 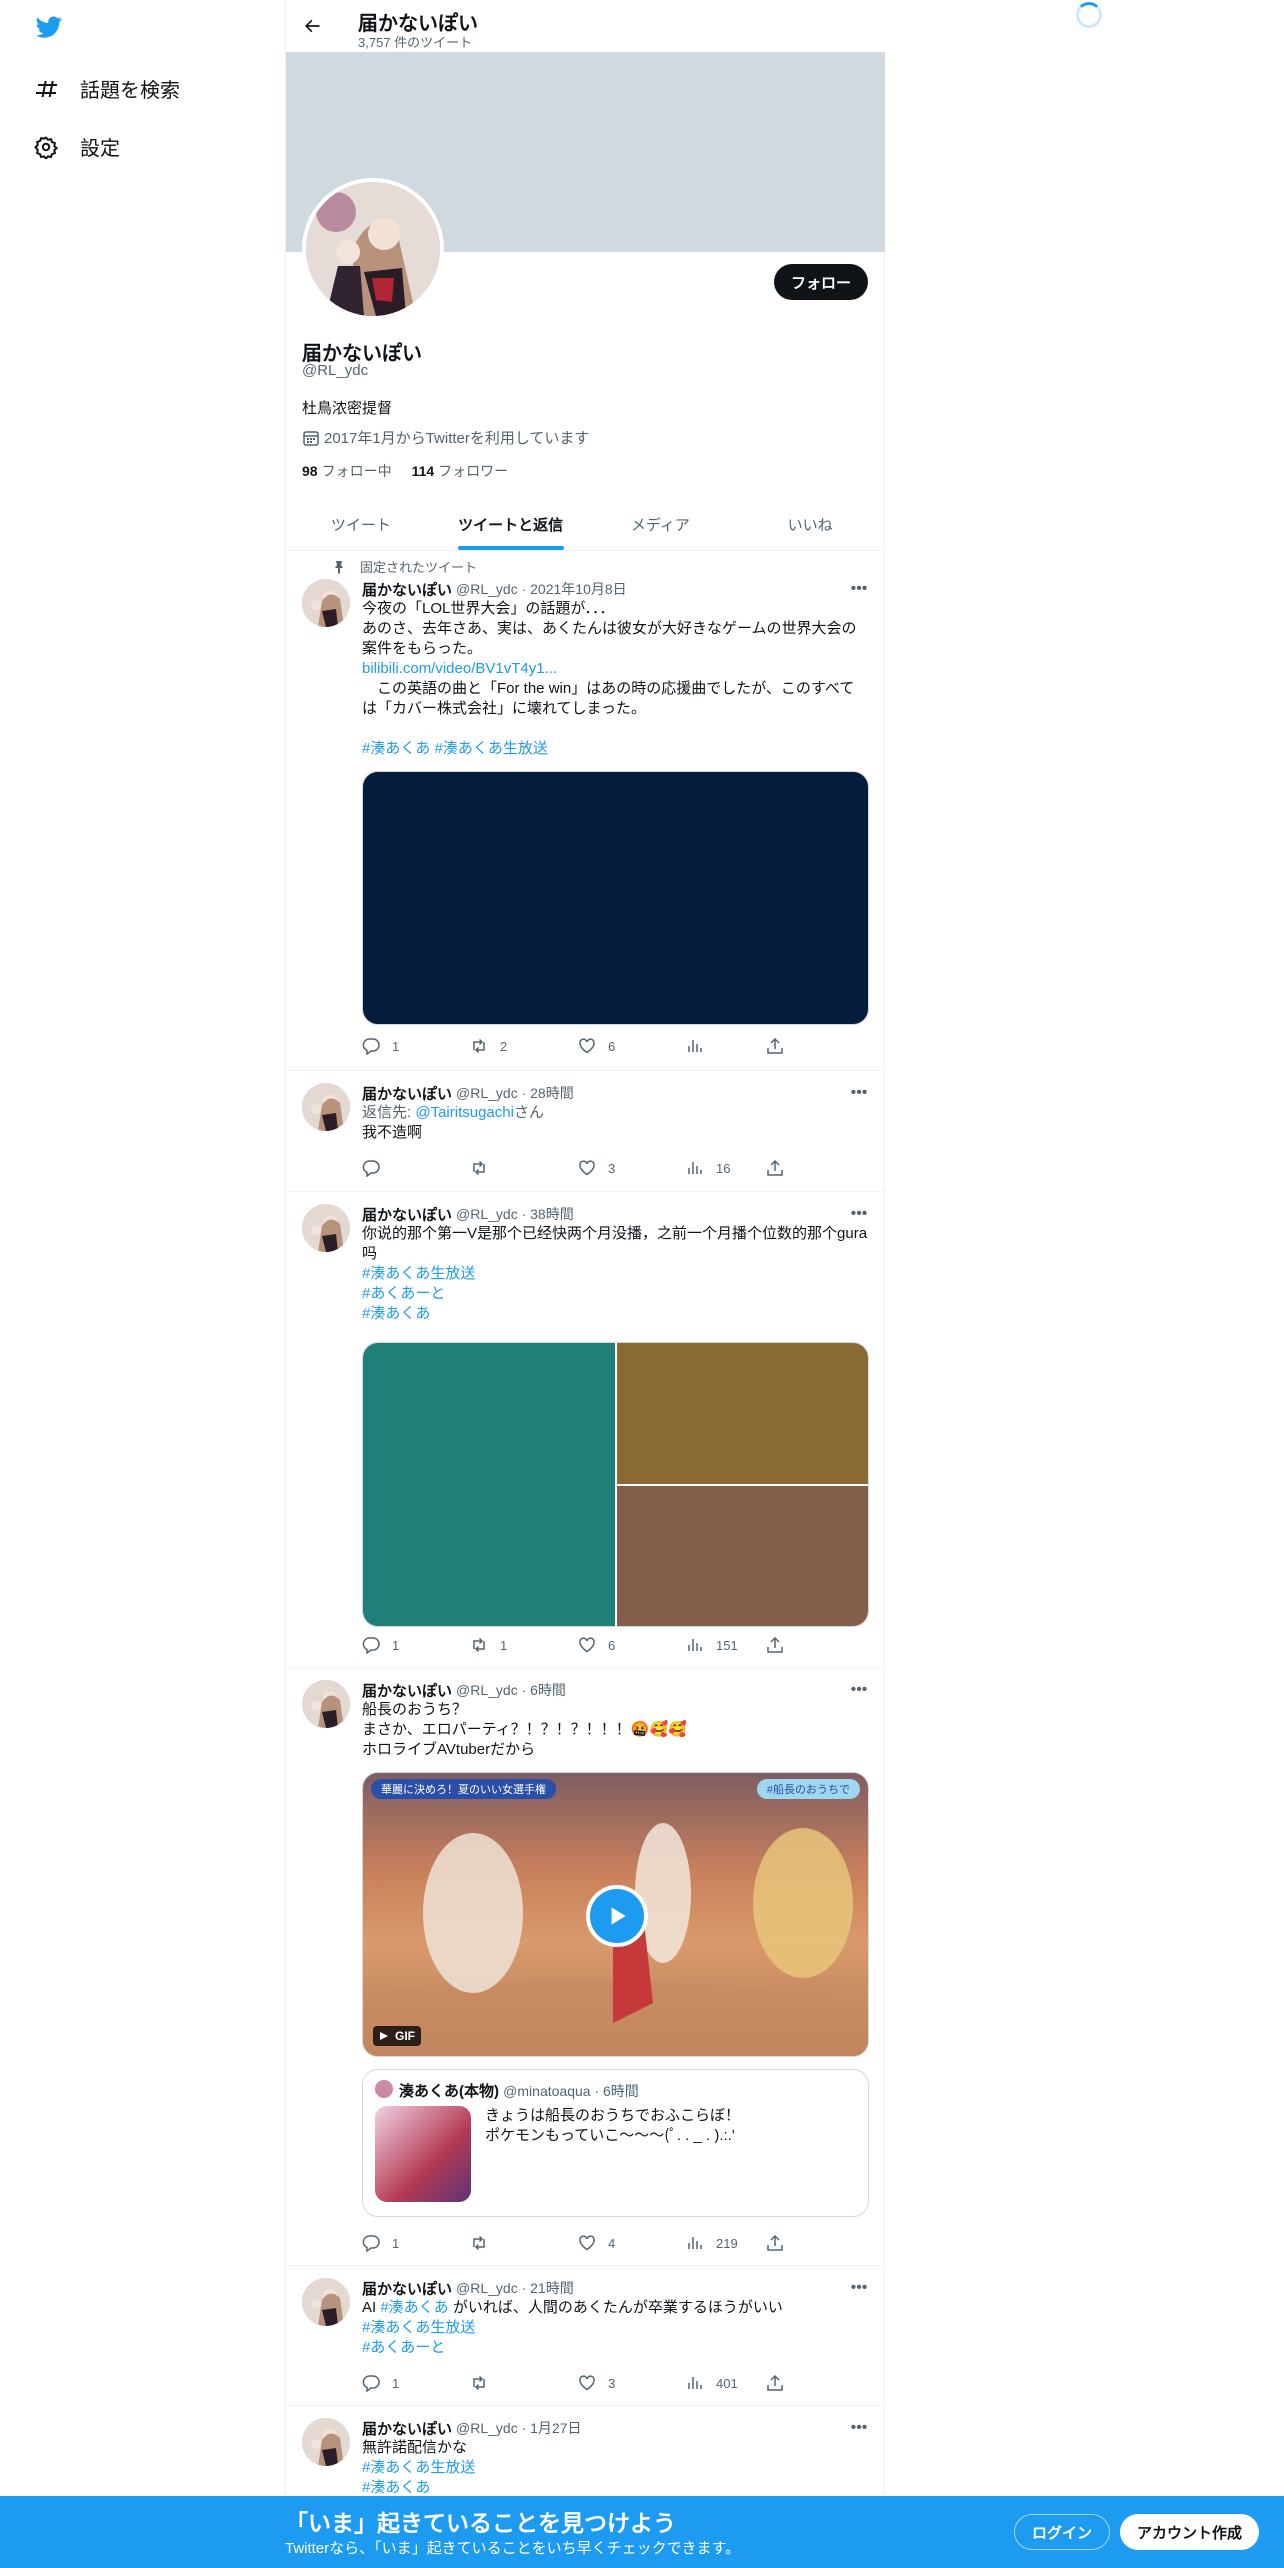 What do you see at coordinates (712, 2243) in the screenshot?
I see `views-button: 219` at bounding box center [712, 2243].